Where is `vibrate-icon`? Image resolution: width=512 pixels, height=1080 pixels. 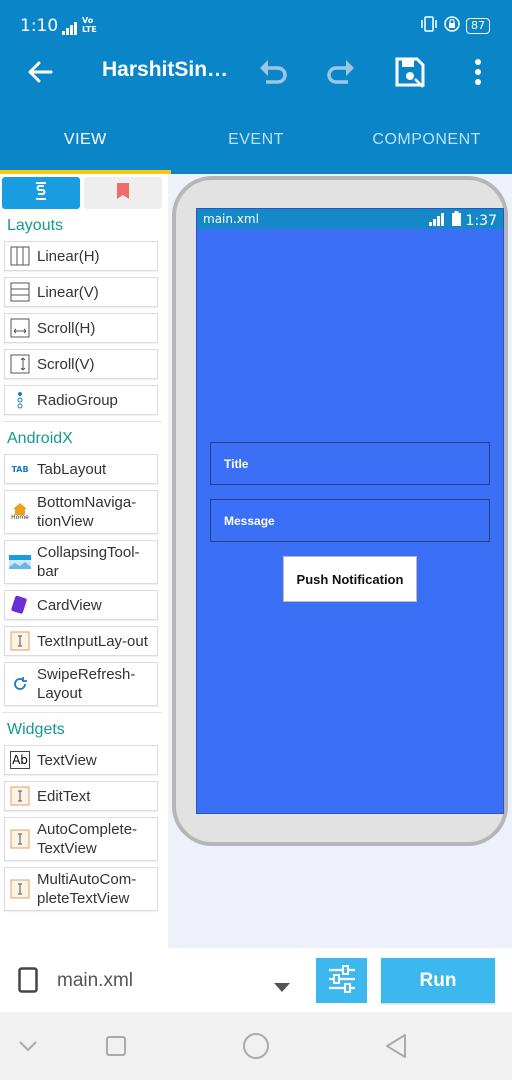
vibrate-icon is located at coordinates (429, 25).